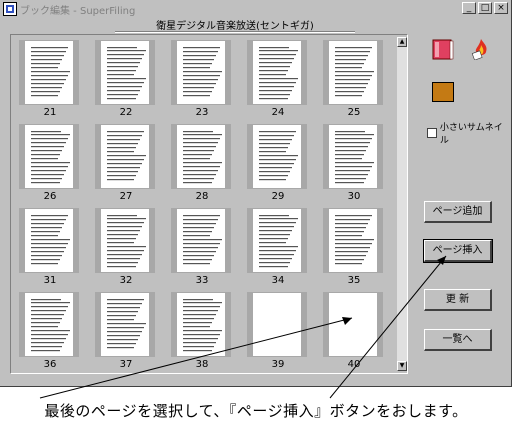 Image resolution: width=512 pixels, height=430 pixels. I want to click on page-number: 27, so click(126, 196).